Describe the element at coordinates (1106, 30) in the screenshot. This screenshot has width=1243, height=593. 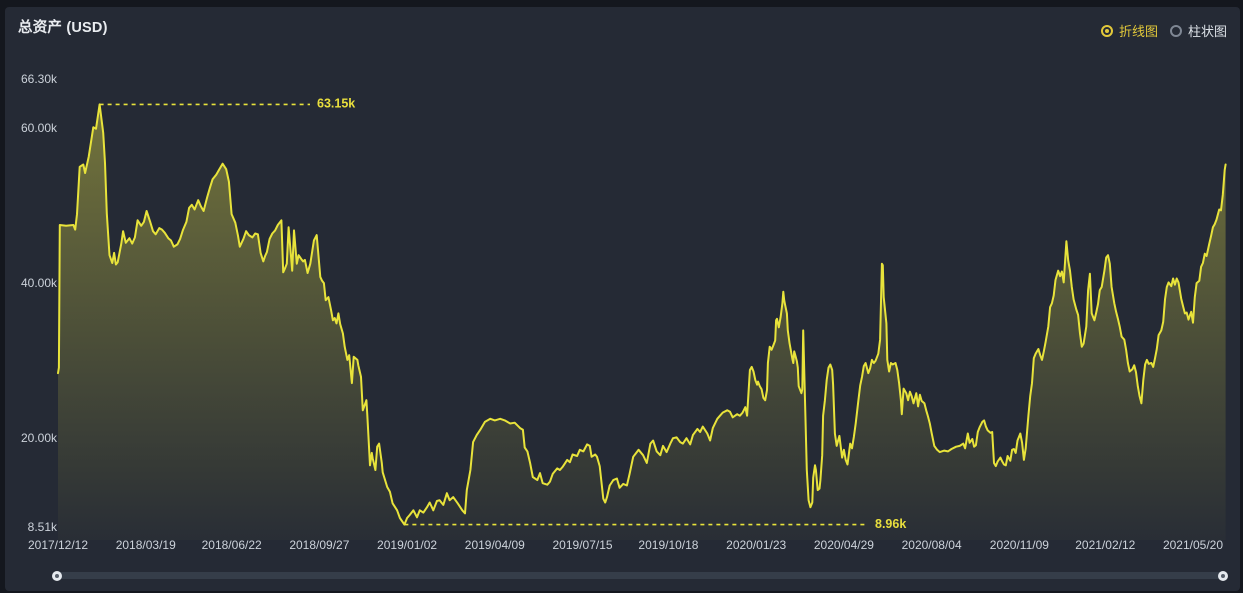
I see `radio-selected-icon` at that location.